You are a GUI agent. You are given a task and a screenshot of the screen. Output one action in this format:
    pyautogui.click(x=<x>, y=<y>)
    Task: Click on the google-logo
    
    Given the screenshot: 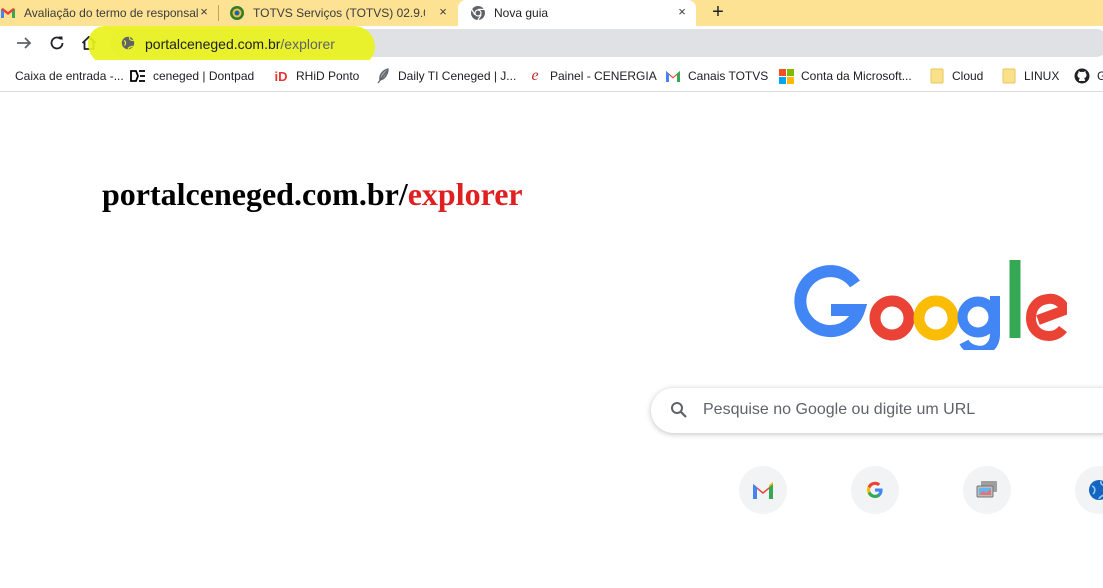 What is the action you would take?
    pyautogui.click(x=930, y=305)
    